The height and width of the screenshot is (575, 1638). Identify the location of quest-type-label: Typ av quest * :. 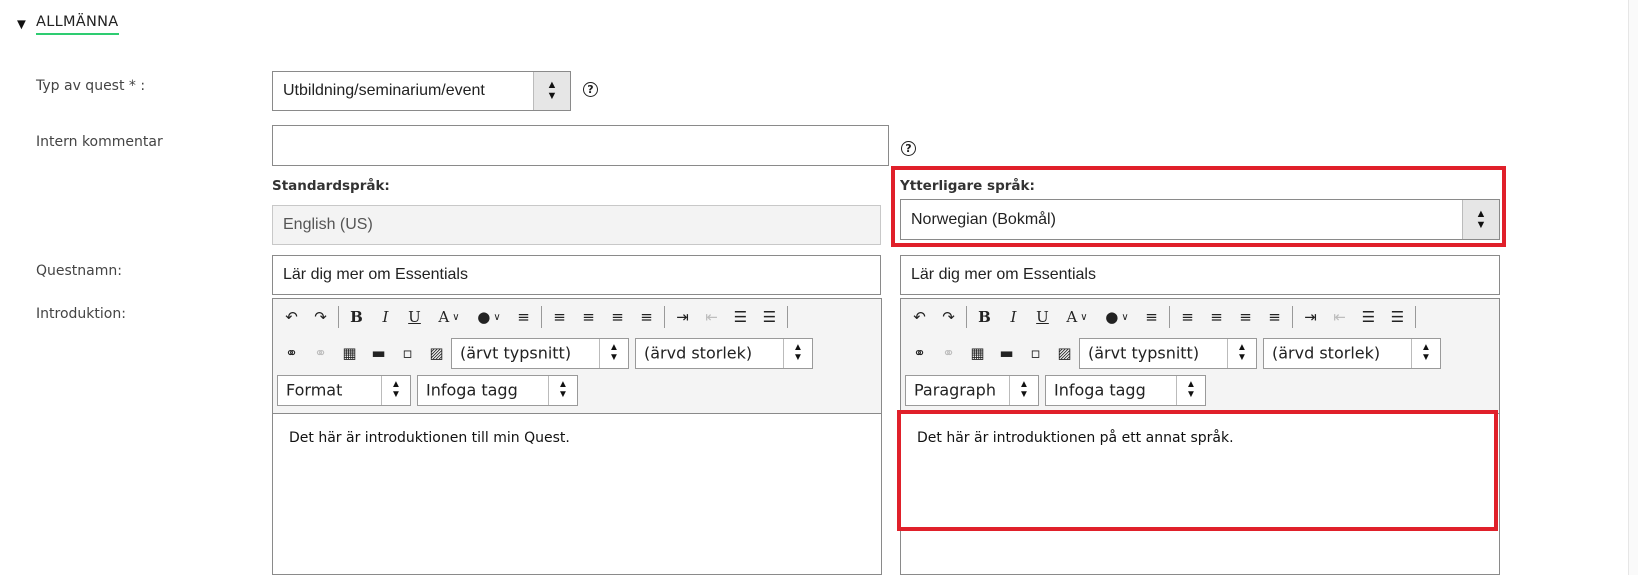
(91, 86).